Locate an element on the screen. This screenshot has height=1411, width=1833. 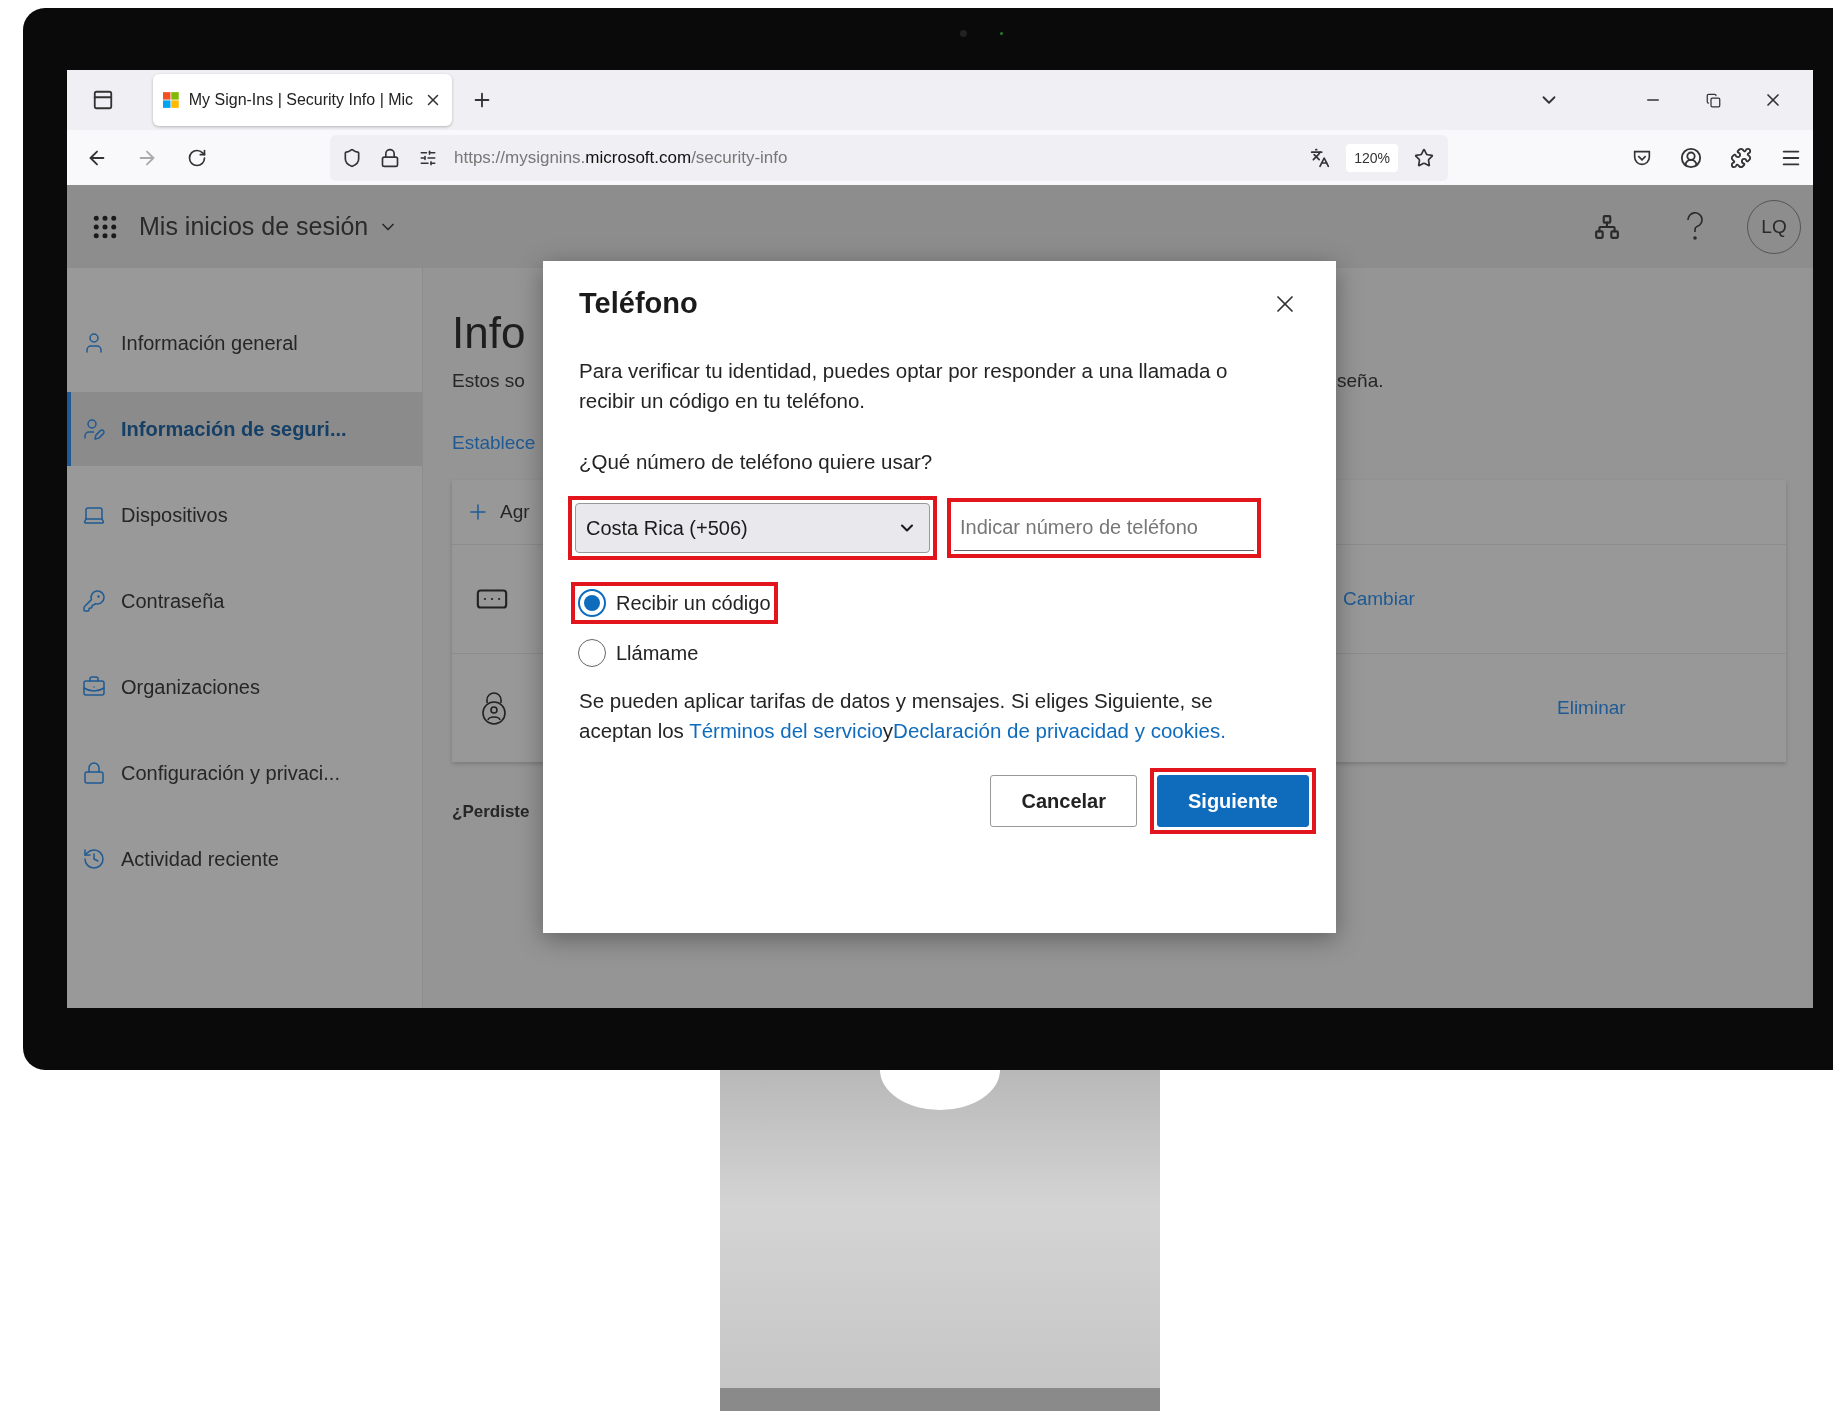
privacy-link: Declaración de privacidad y cookies. is located at coordinates (1059, 730).